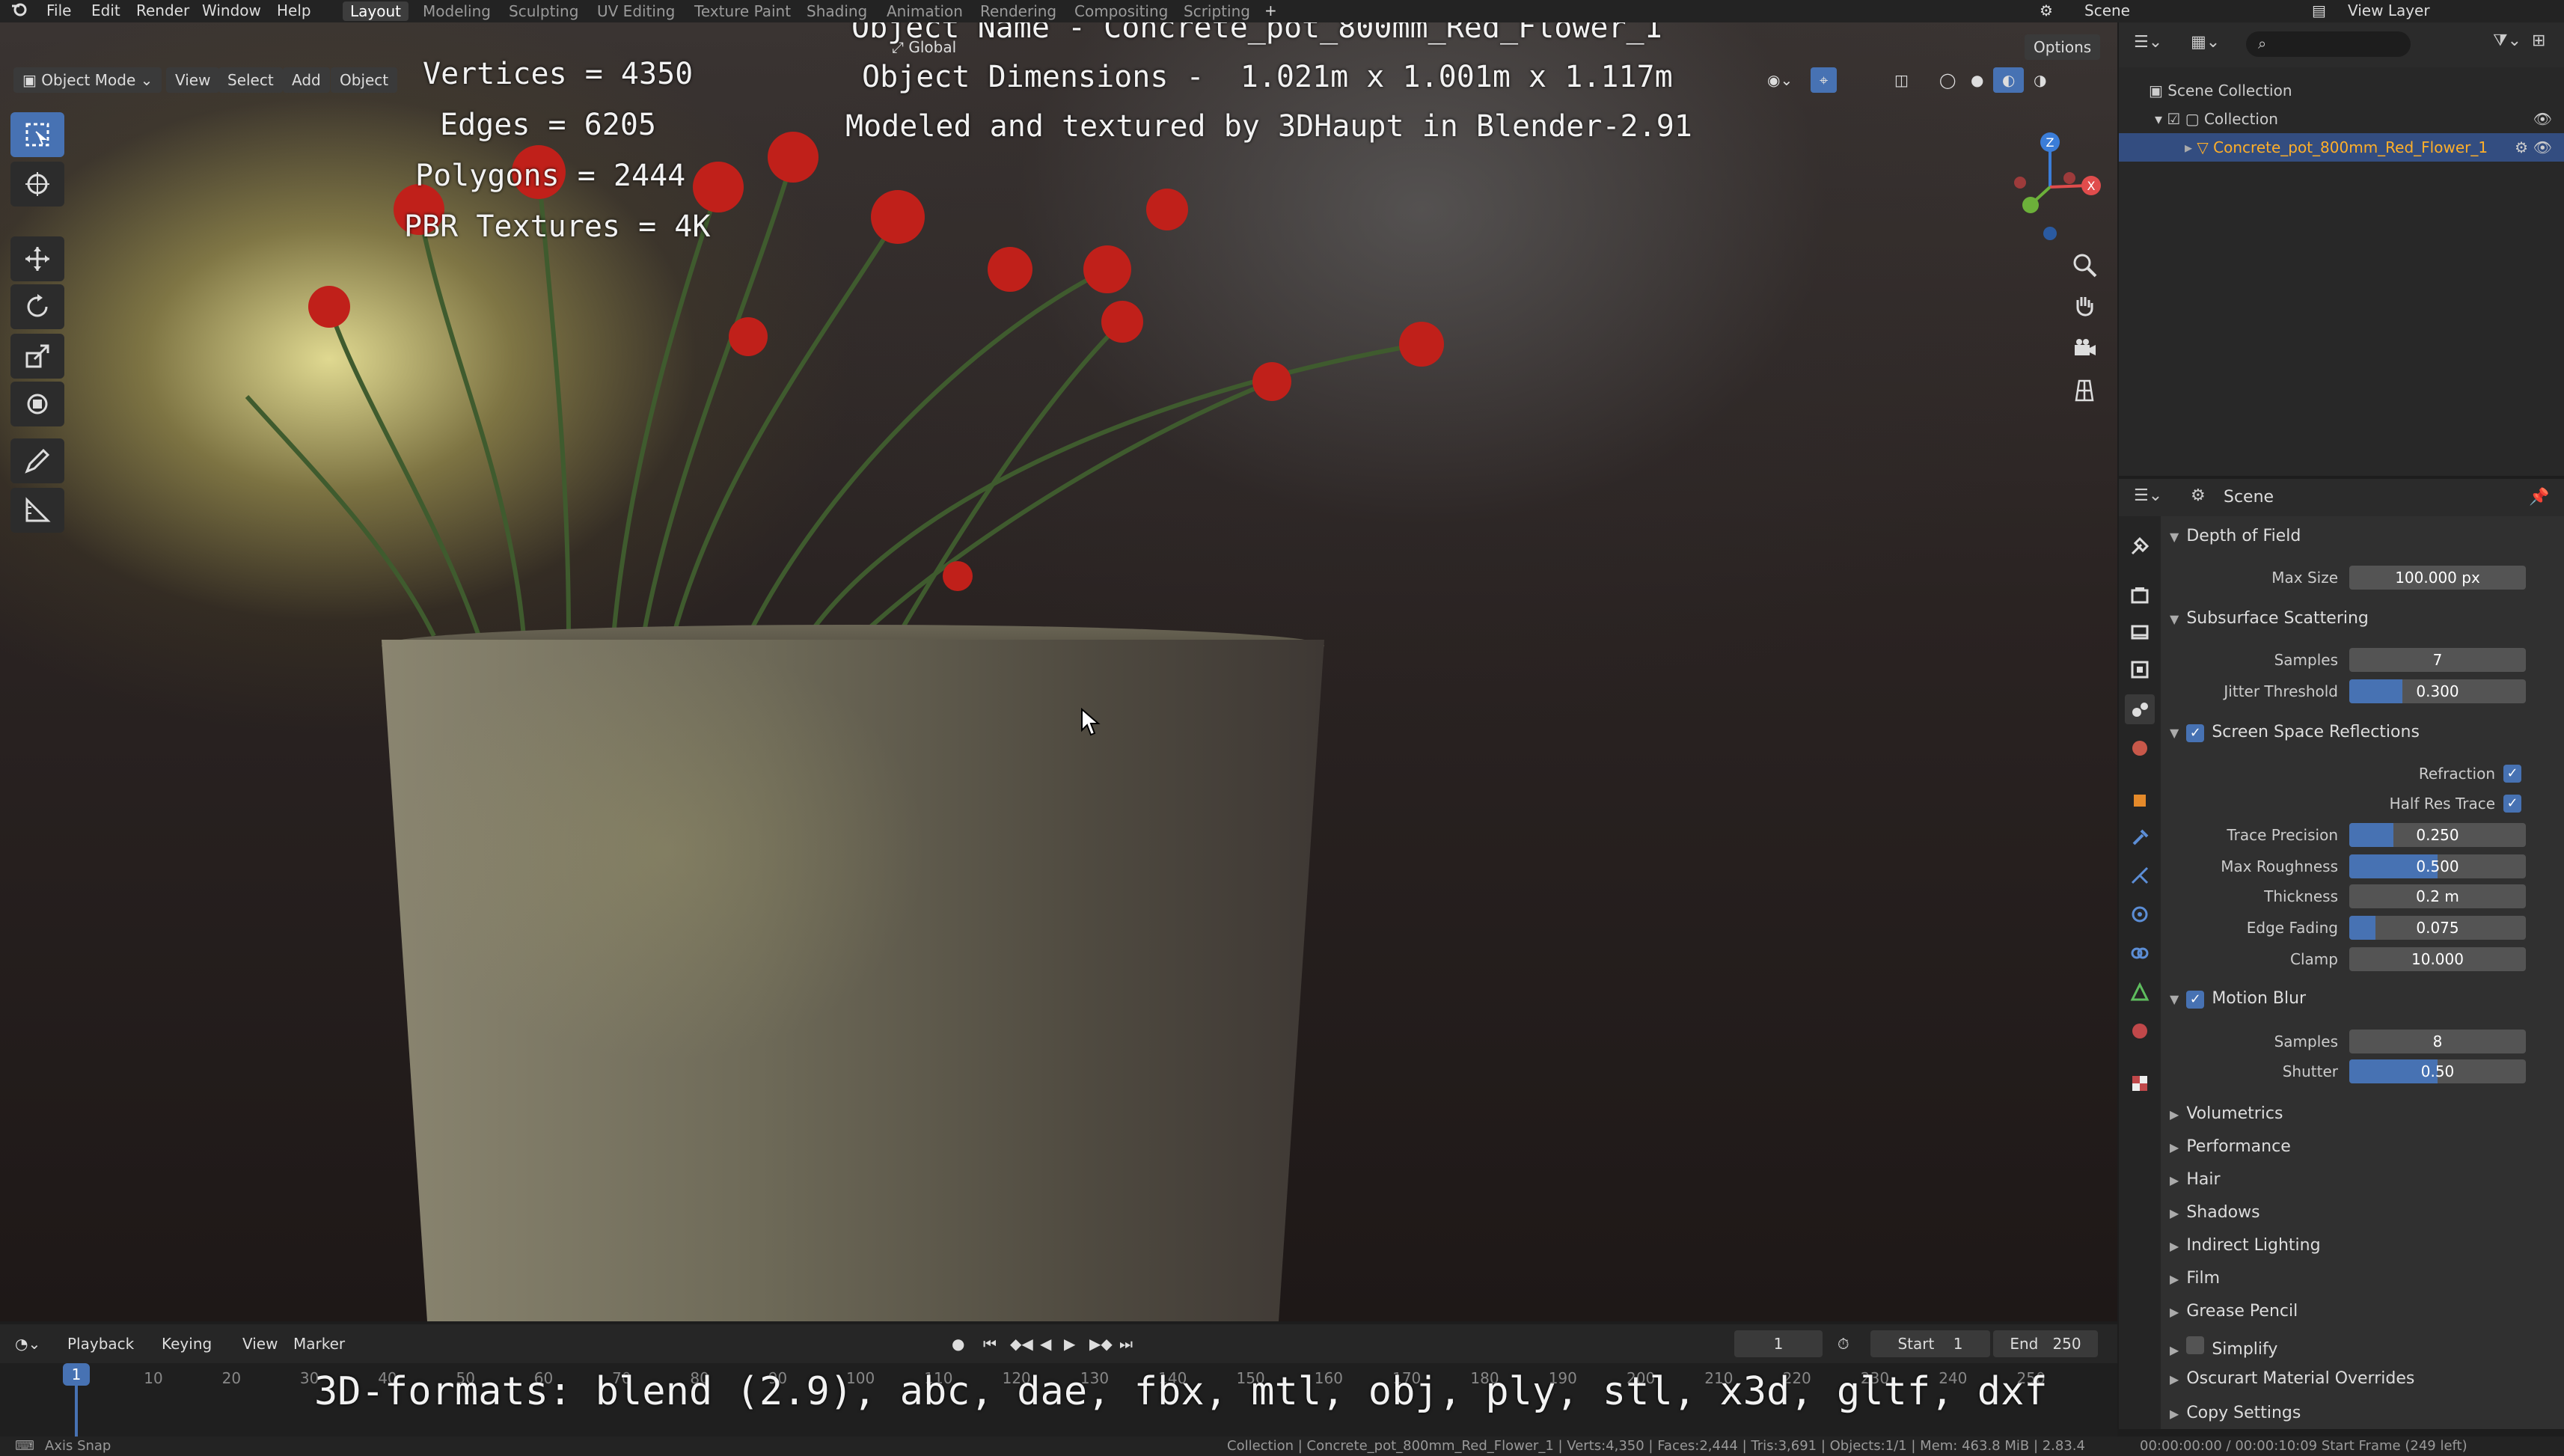  Describe the element at coordinates (1901, 80) in the screenshot. I see `xray-toggle-icon: ◫` at that location.